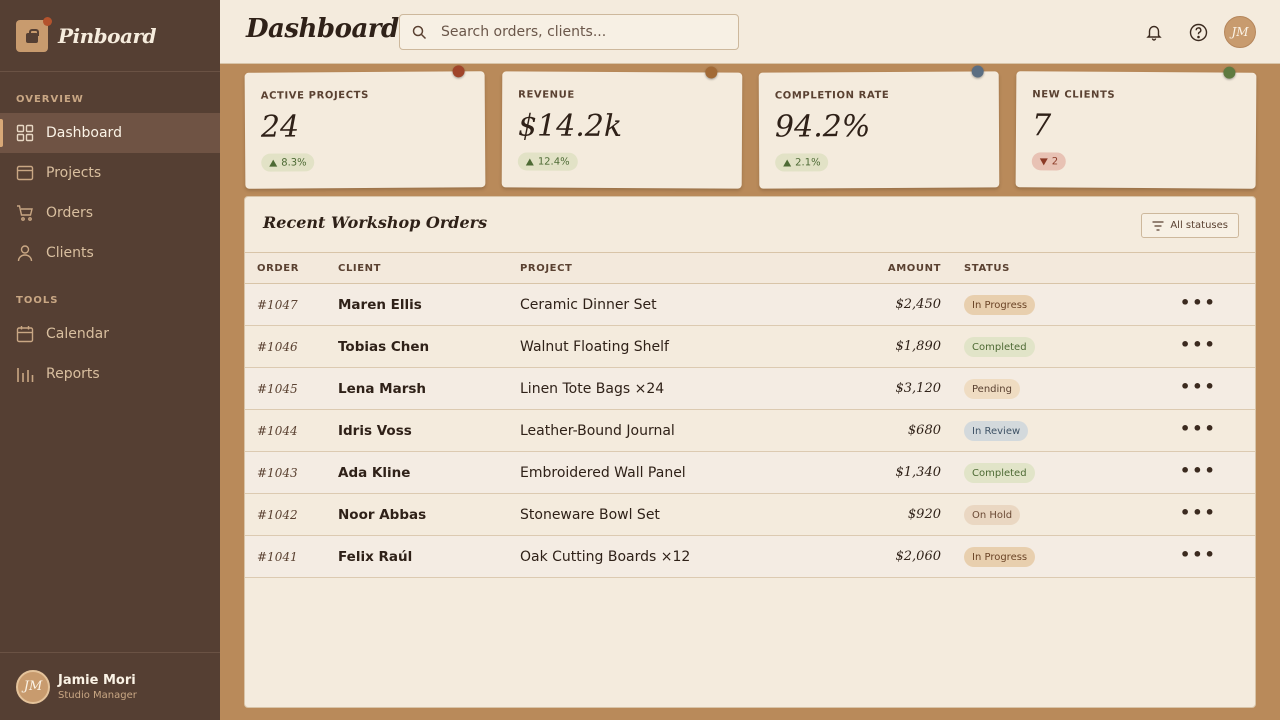  What do you see at coordinates (879, 127) in the screenshot?
I see `stat-card-completion-rate: COMPLETION RATE 94.2% 2.1%` at bounding box center [879, 127].